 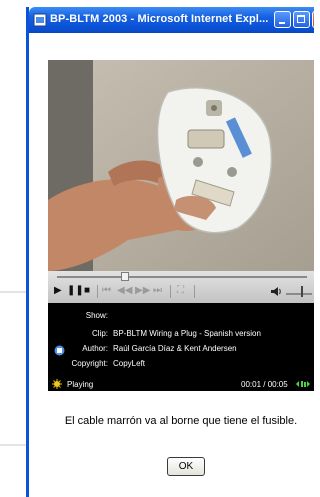 I want to click on minimize-button, so click(x=282, y=19).